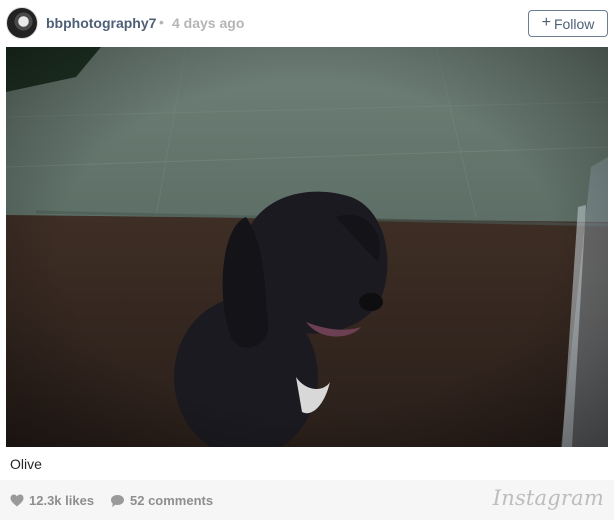 The height and width of the screenshot is (520, 614). I want to click on avatar, so click(22, 23).